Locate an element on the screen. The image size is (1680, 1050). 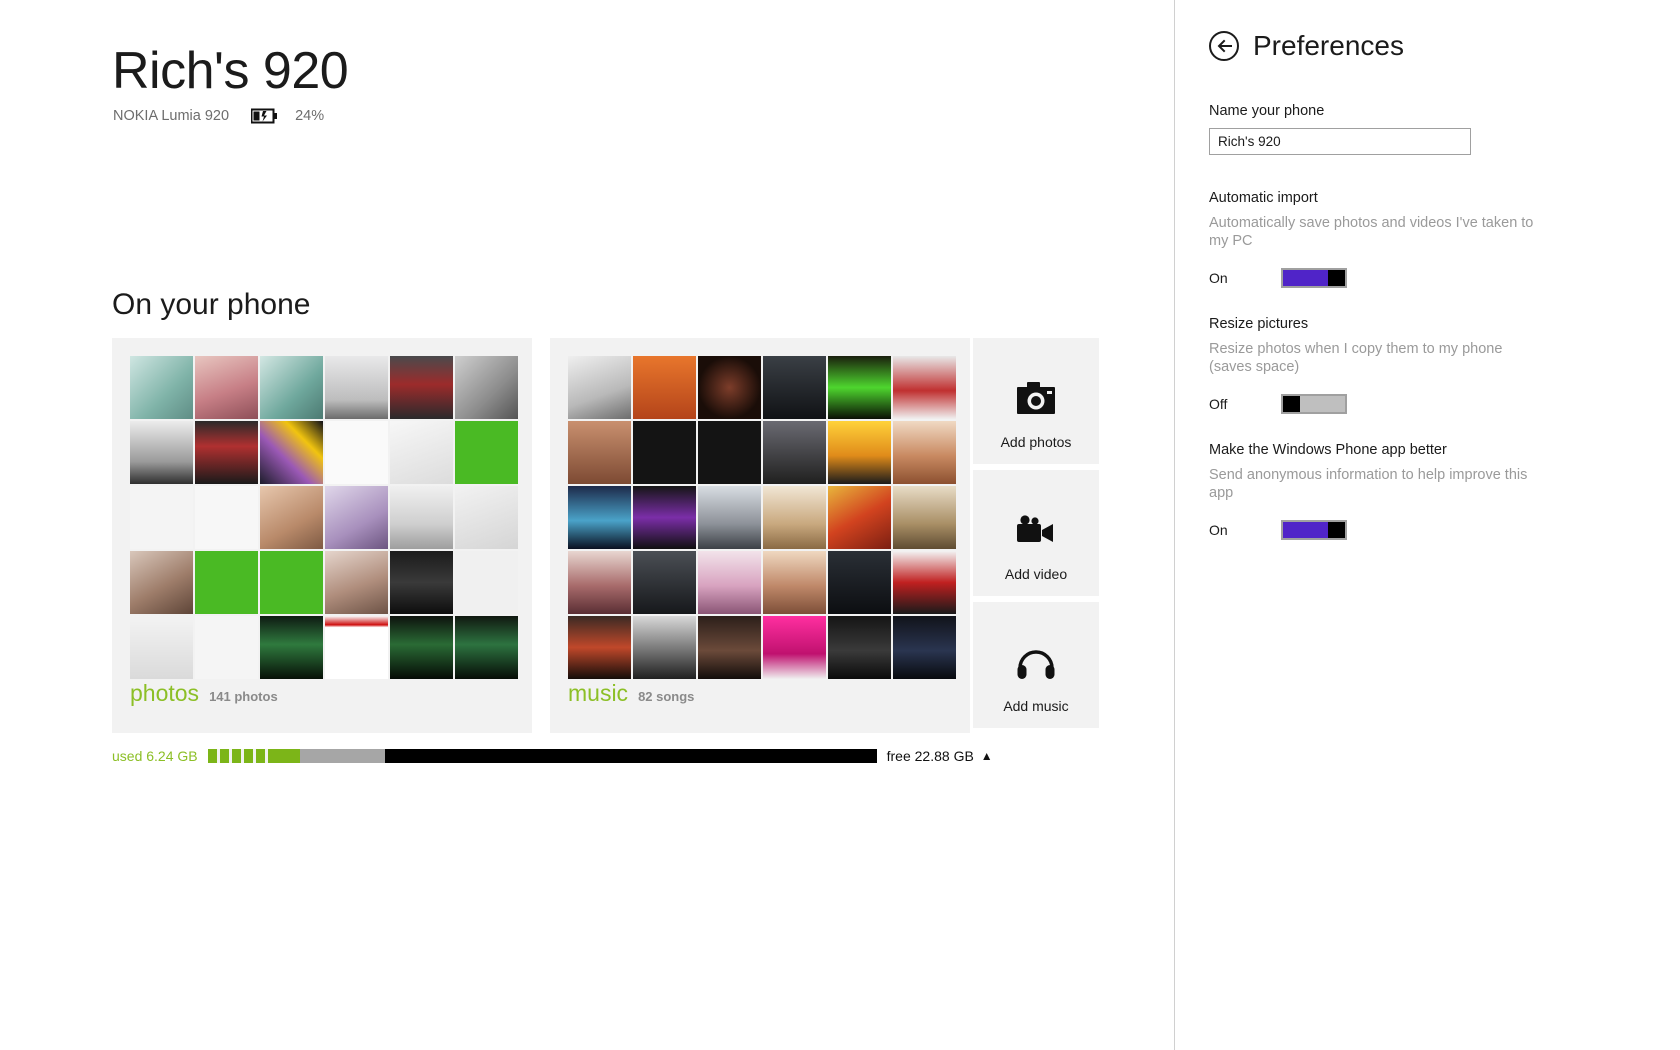
name-your-phone-label: Name your phone is located at coordinates (1267, 111).